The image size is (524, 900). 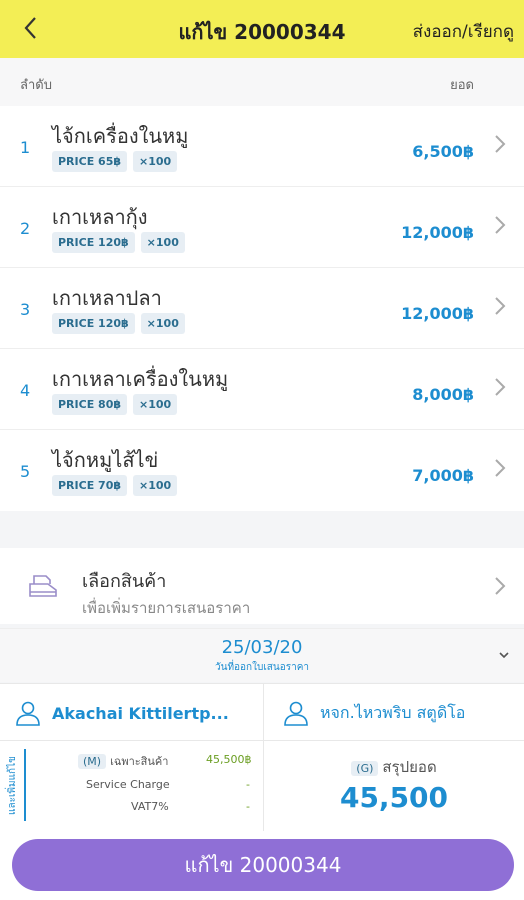 What do you see at coordinates (504, 655) in the screenshot?
I see `chevron-down-icon` at bounding box center [504, 655].